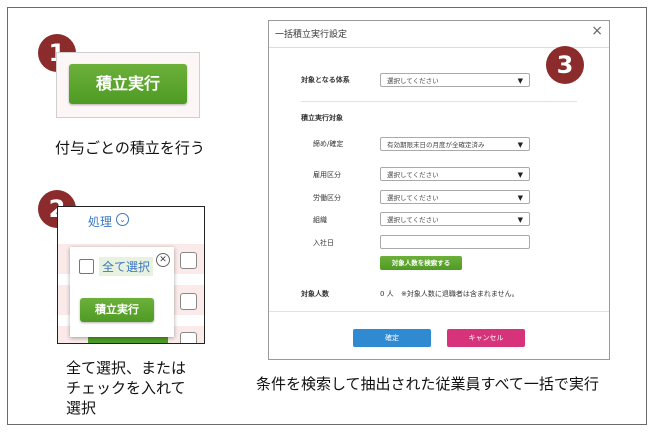 Image resolution: width=654 pixels, height=434 pixels. Describe the element at coordinates (322, 118) in the screenshot. I see `section-label: 積立実行対象` at that location.